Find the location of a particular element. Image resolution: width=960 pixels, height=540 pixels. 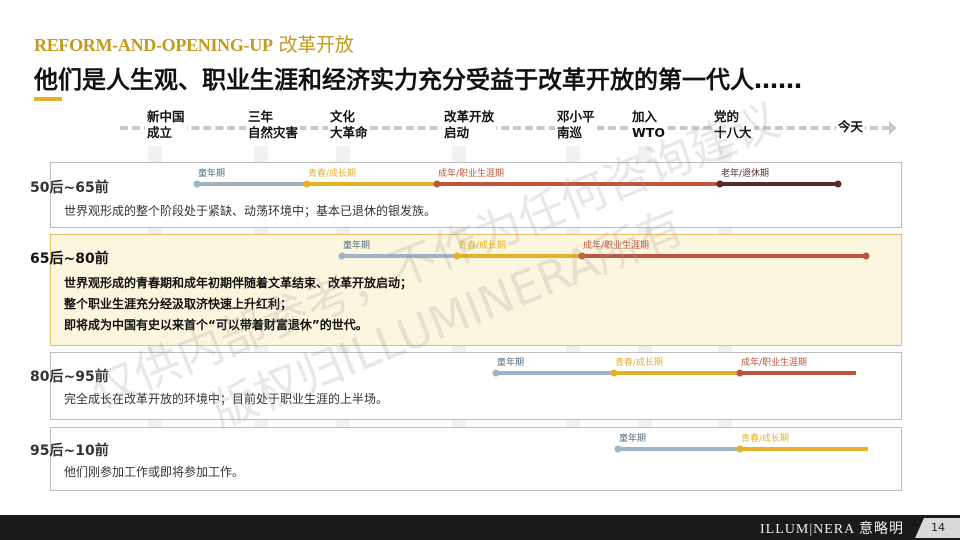

generation-description-80s: 完全成长在改革开放的环境中；目前处于职业生涯的上半场。 is located at coordinates (226, 399).